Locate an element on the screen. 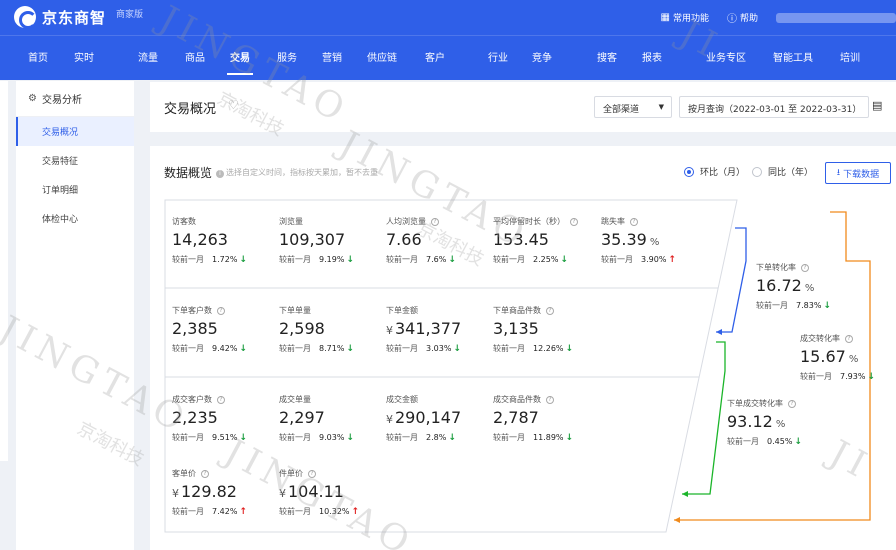 The height and width of the screenshot is (550, 896). download-button: ⭳ 下载数据 is located at coordinates (858, 173).